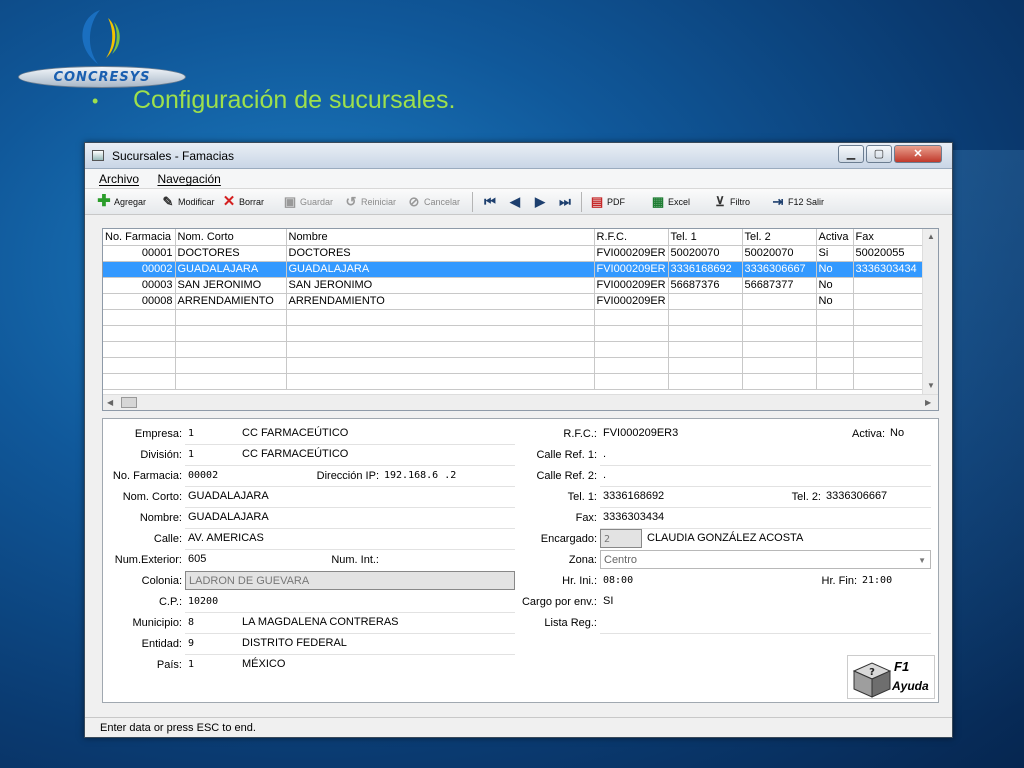 The height and width of the screenshot is (768, 1024). Describe the element at coordinates (235, 475) in the screenshot. I see `no-farmacia-field: 00002` at that location.